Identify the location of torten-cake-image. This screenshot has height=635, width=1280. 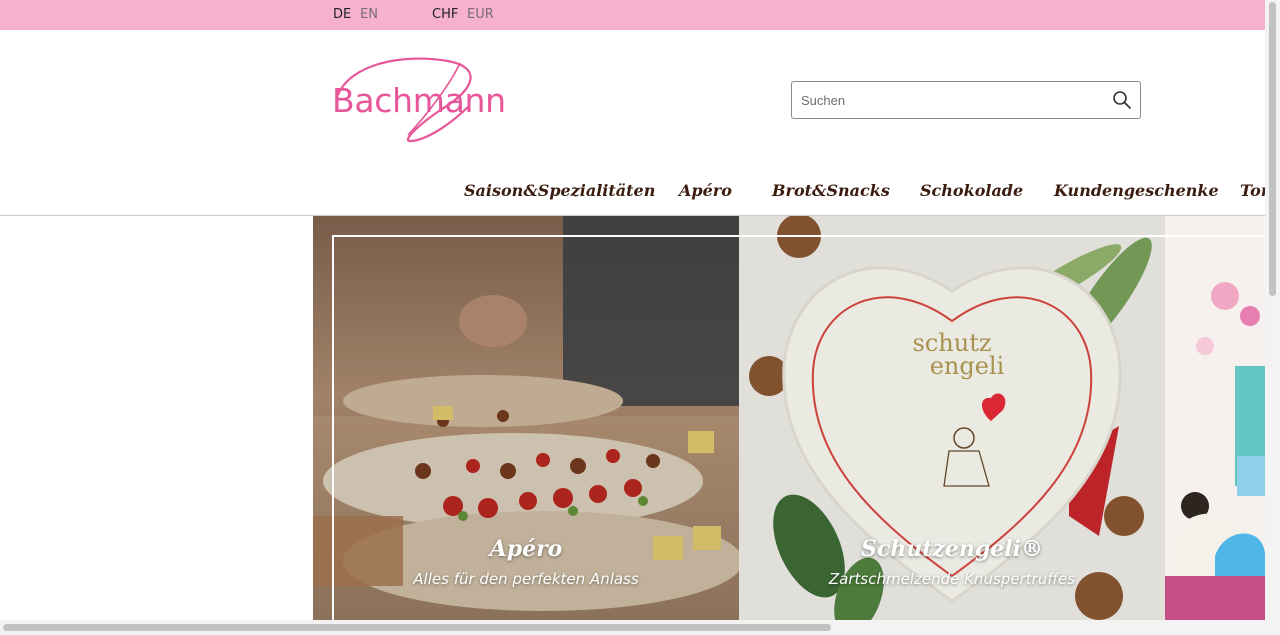
(1215, 418).